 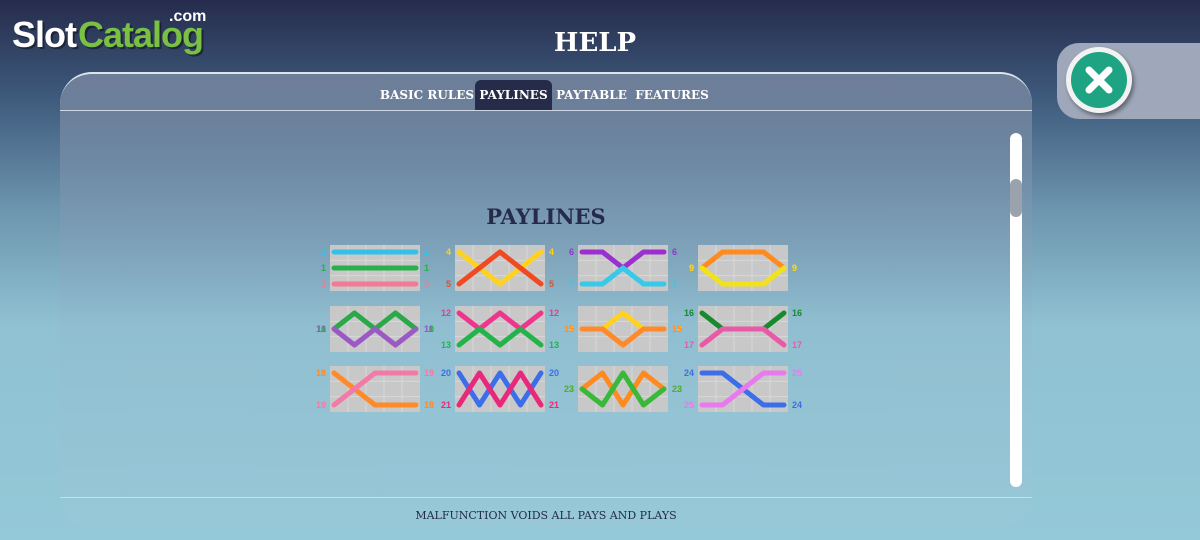 What do you see at coordinates (321, 405) in the screenshot?
I see `payline-number-left: 19` at bounding box center [321, 405].